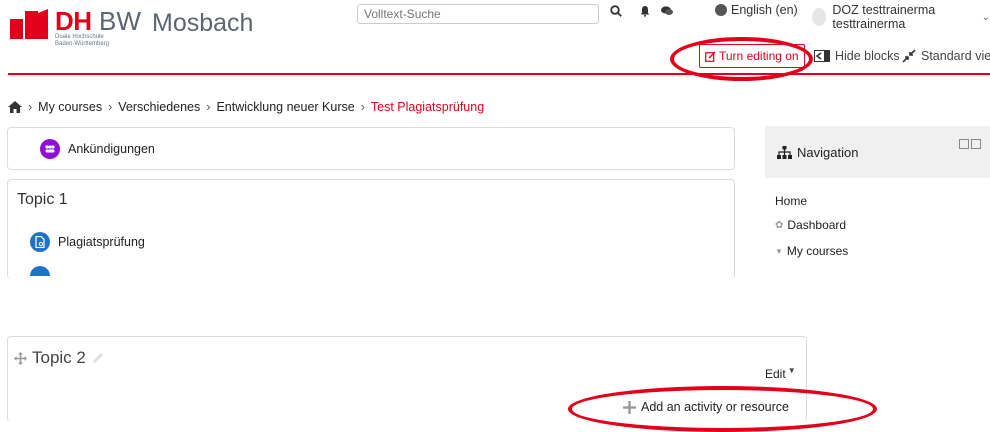  What do you see at coordinates (909, 56) in the screenshot?
I see `compress-icon` at bounding box center [909, 56].